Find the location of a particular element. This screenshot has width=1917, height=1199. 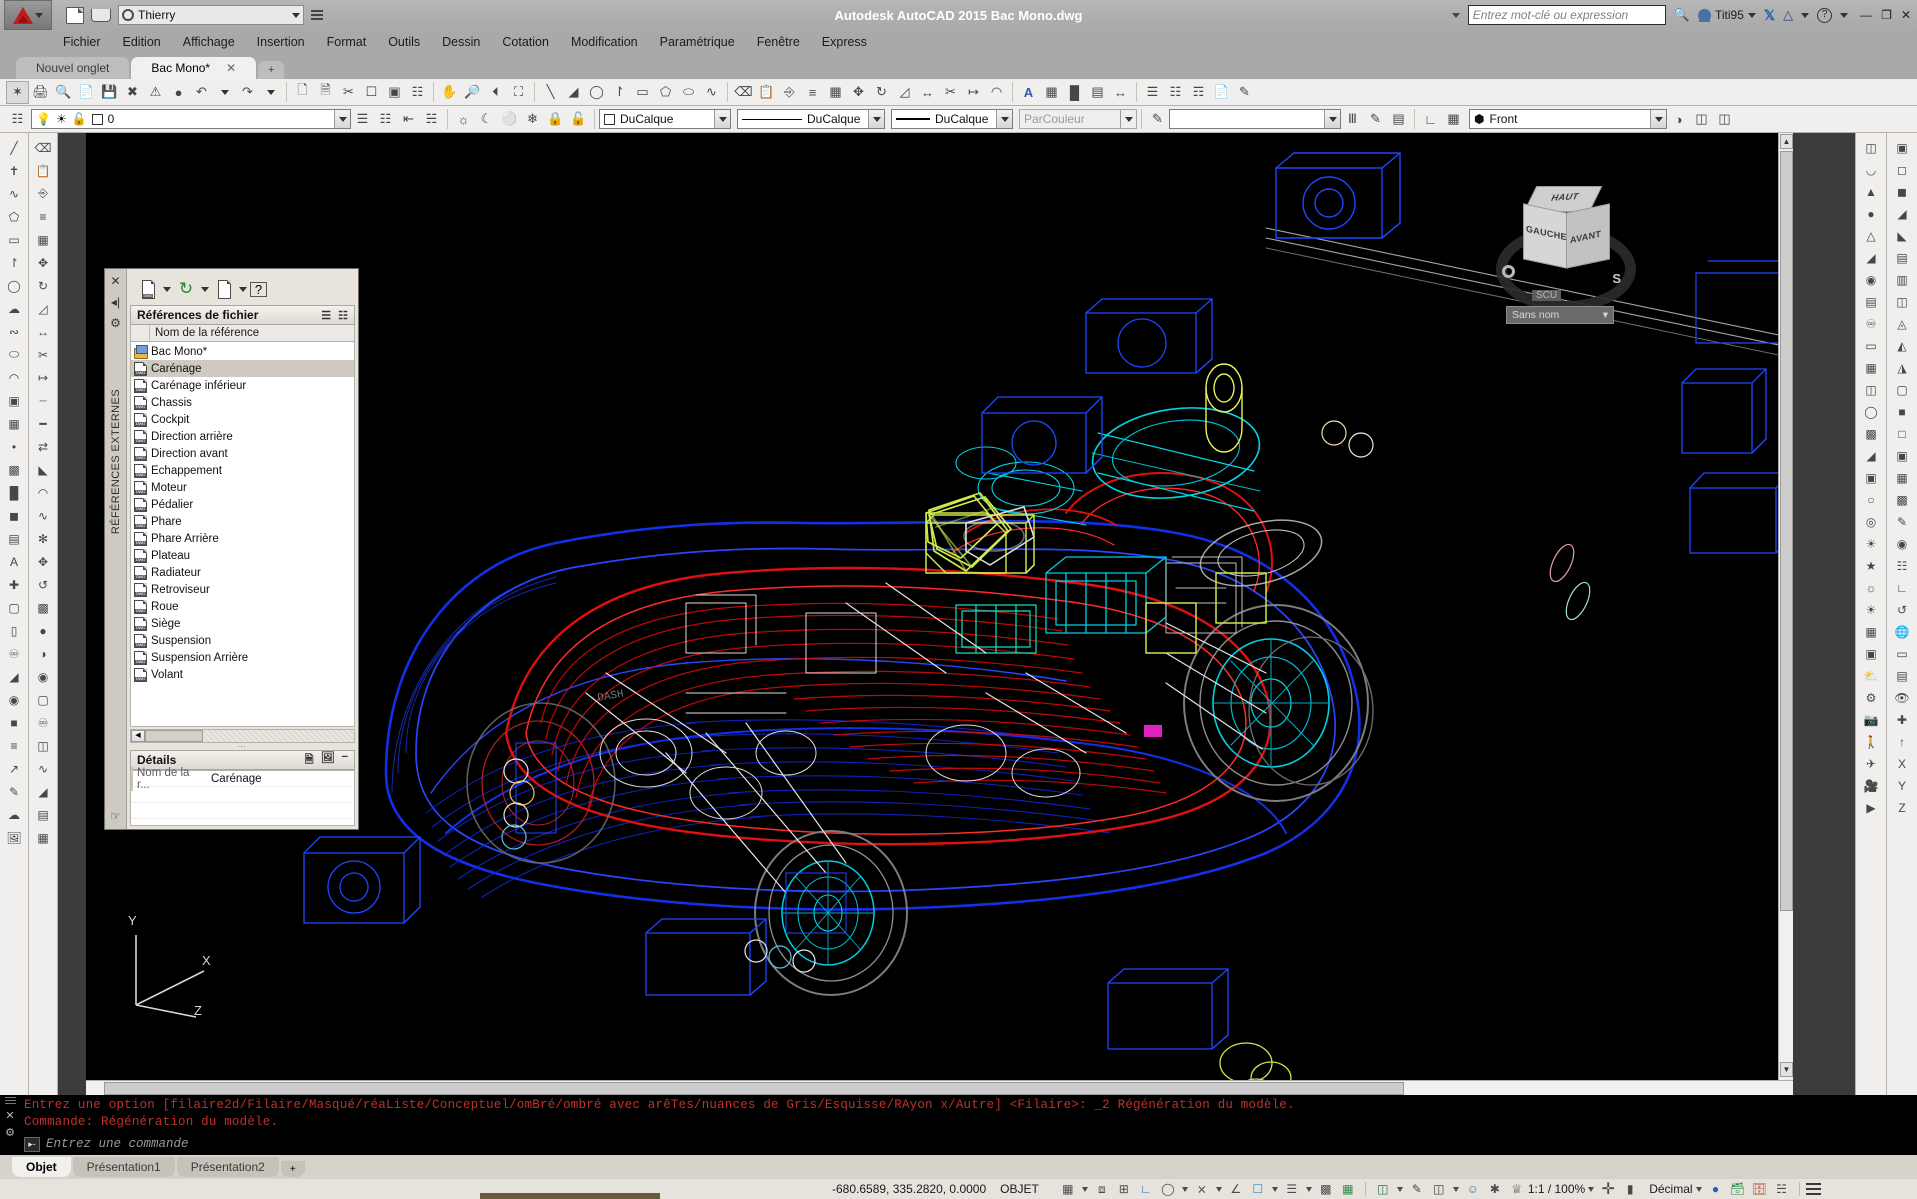

preview-pane-icon: 🖼 is located at coordinates (328, 760).